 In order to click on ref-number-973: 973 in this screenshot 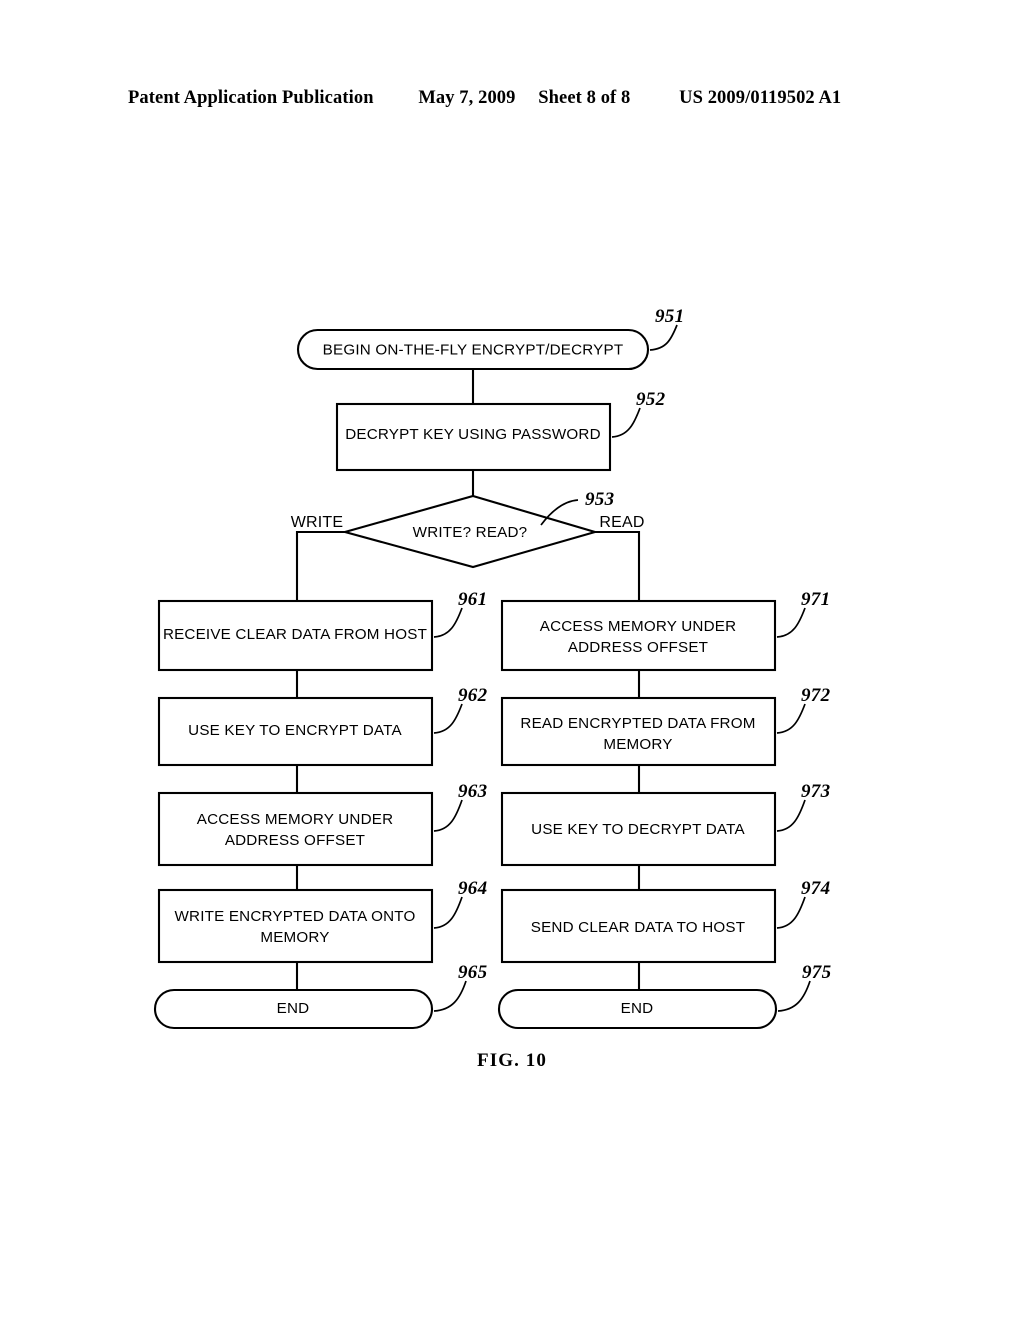, I will do `click(815, 791)`.